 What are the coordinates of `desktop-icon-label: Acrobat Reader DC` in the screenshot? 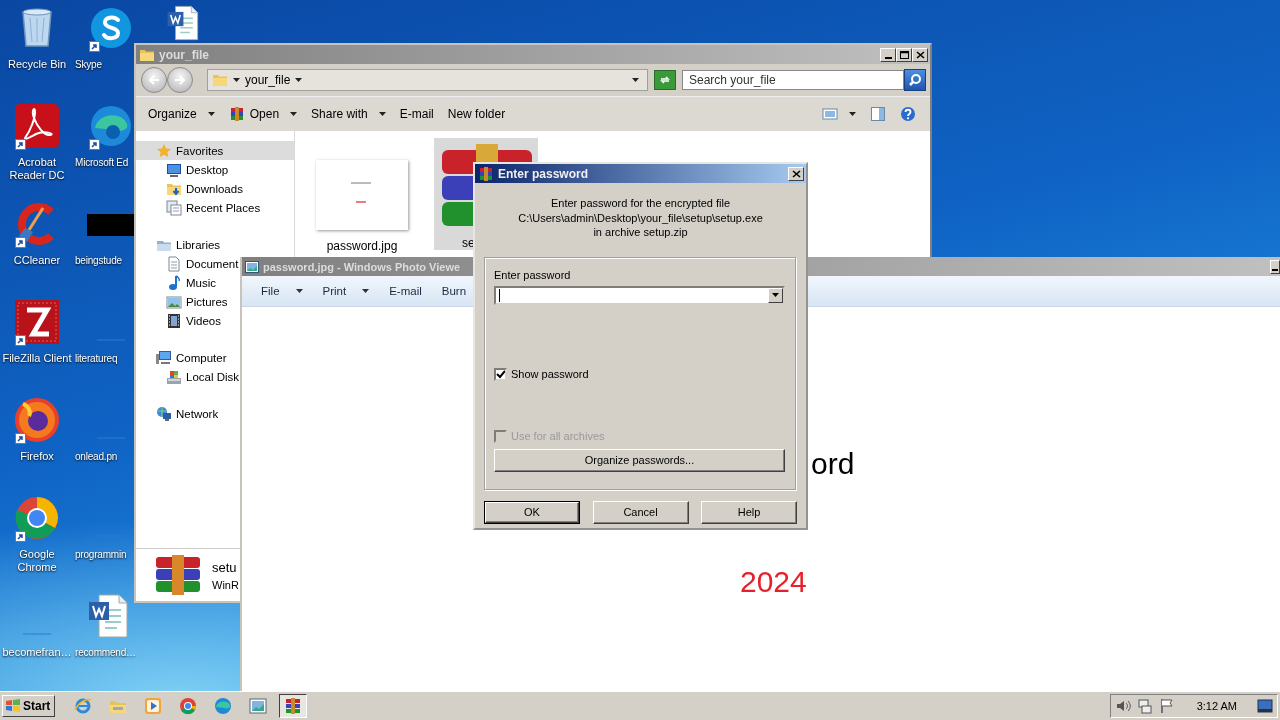 It's located at (37, 169).